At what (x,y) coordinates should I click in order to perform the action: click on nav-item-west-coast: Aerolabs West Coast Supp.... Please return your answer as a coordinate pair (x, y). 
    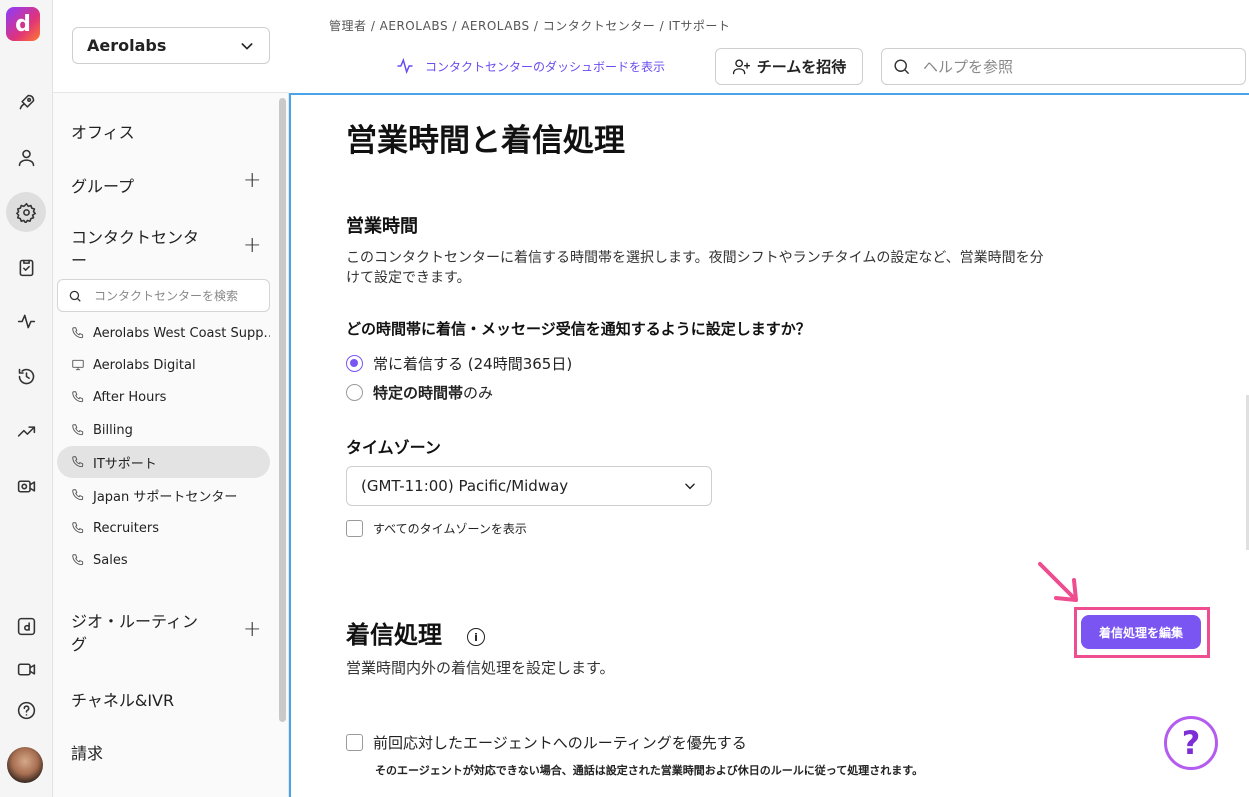
    Looking at the image, I should click on (163, 333).